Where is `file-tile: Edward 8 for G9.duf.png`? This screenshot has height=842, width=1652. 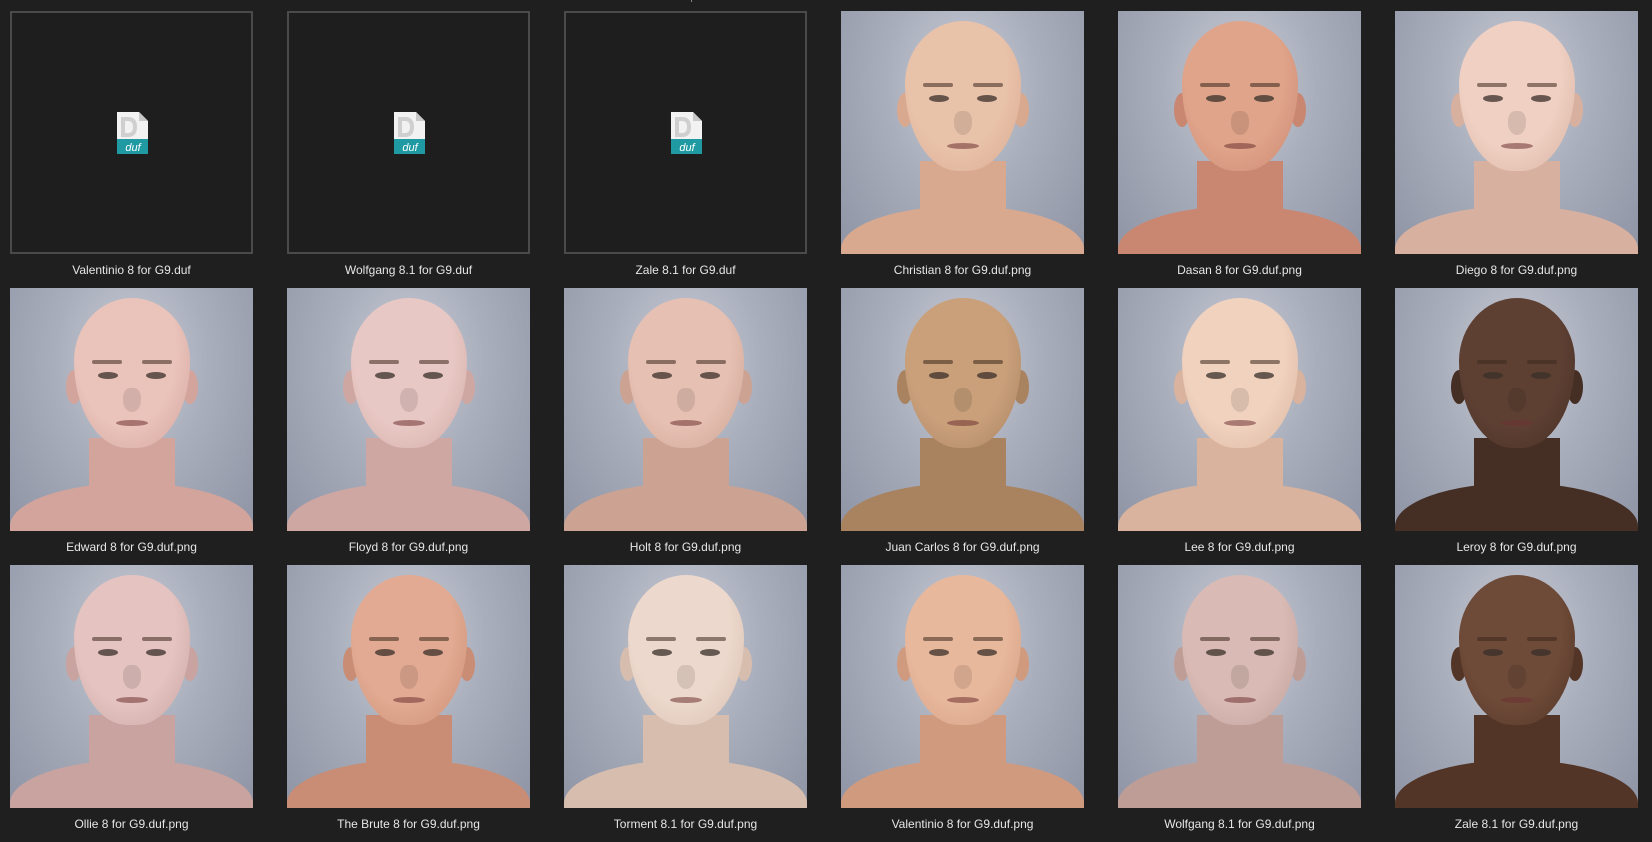
file-tile: Edward 8 for G9.duf.png is located at coordinates (131, 426).